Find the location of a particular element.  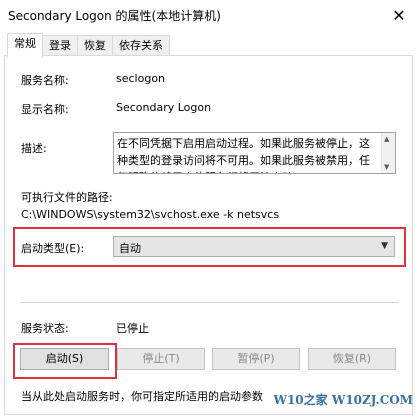

tab-strip: 常规 登录 恢复 依存关系 is located at coordinates (88, 45).